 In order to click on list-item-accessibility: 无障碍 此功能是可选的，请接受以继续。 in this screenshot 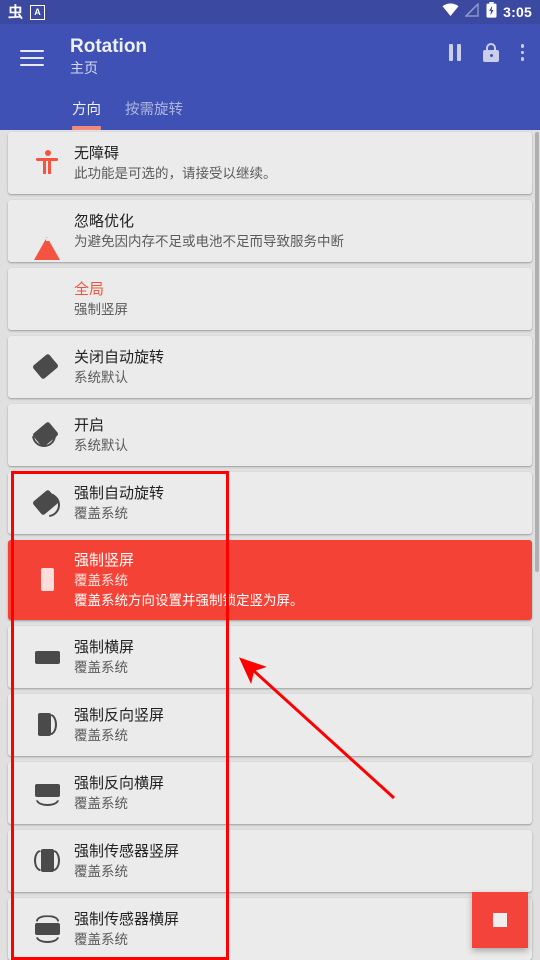, I will do `click(270, 163)`.